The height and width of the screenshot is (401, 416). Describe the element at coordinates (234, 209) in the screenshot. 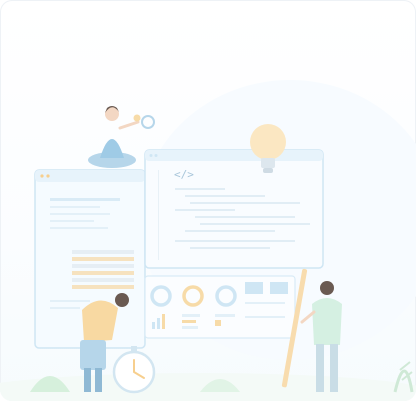

I see `code-editor-window: </>` at that location.